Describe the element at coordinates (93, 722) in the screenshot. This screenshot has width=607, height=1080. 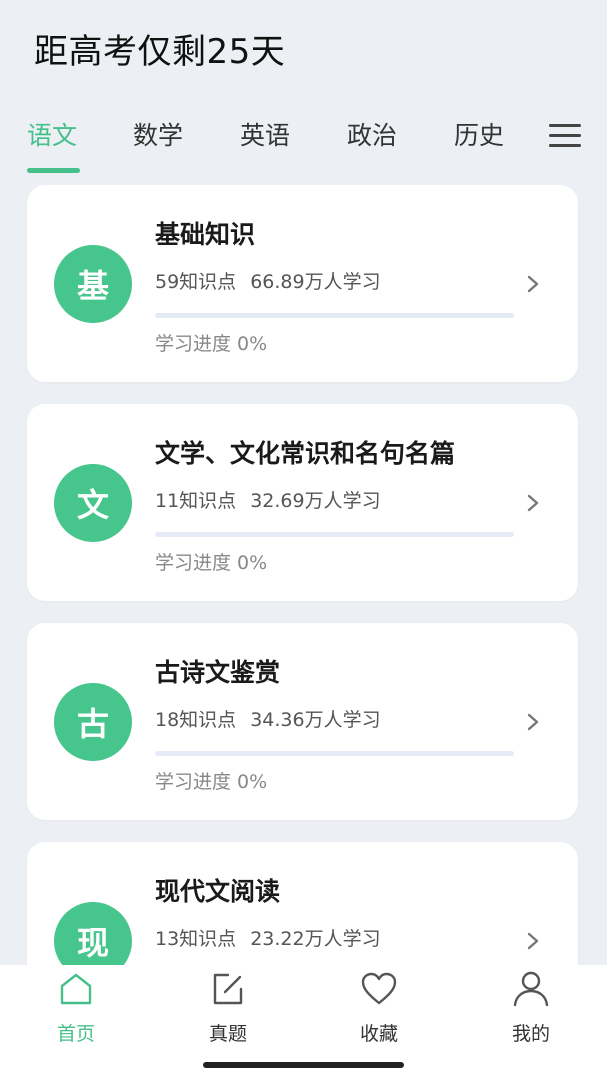
I see `topic-badge: 古` at that location.